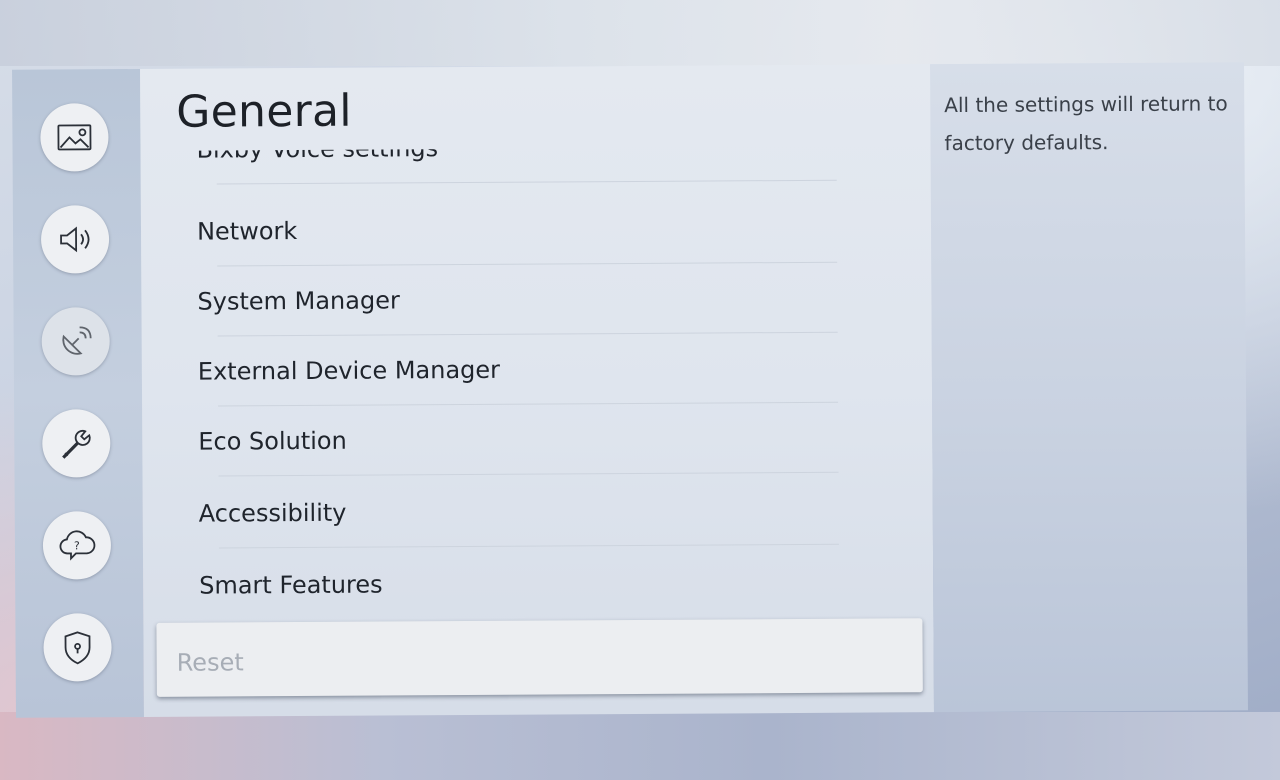  I want to click on sidebar-item-support: ?, so click(77, 545).